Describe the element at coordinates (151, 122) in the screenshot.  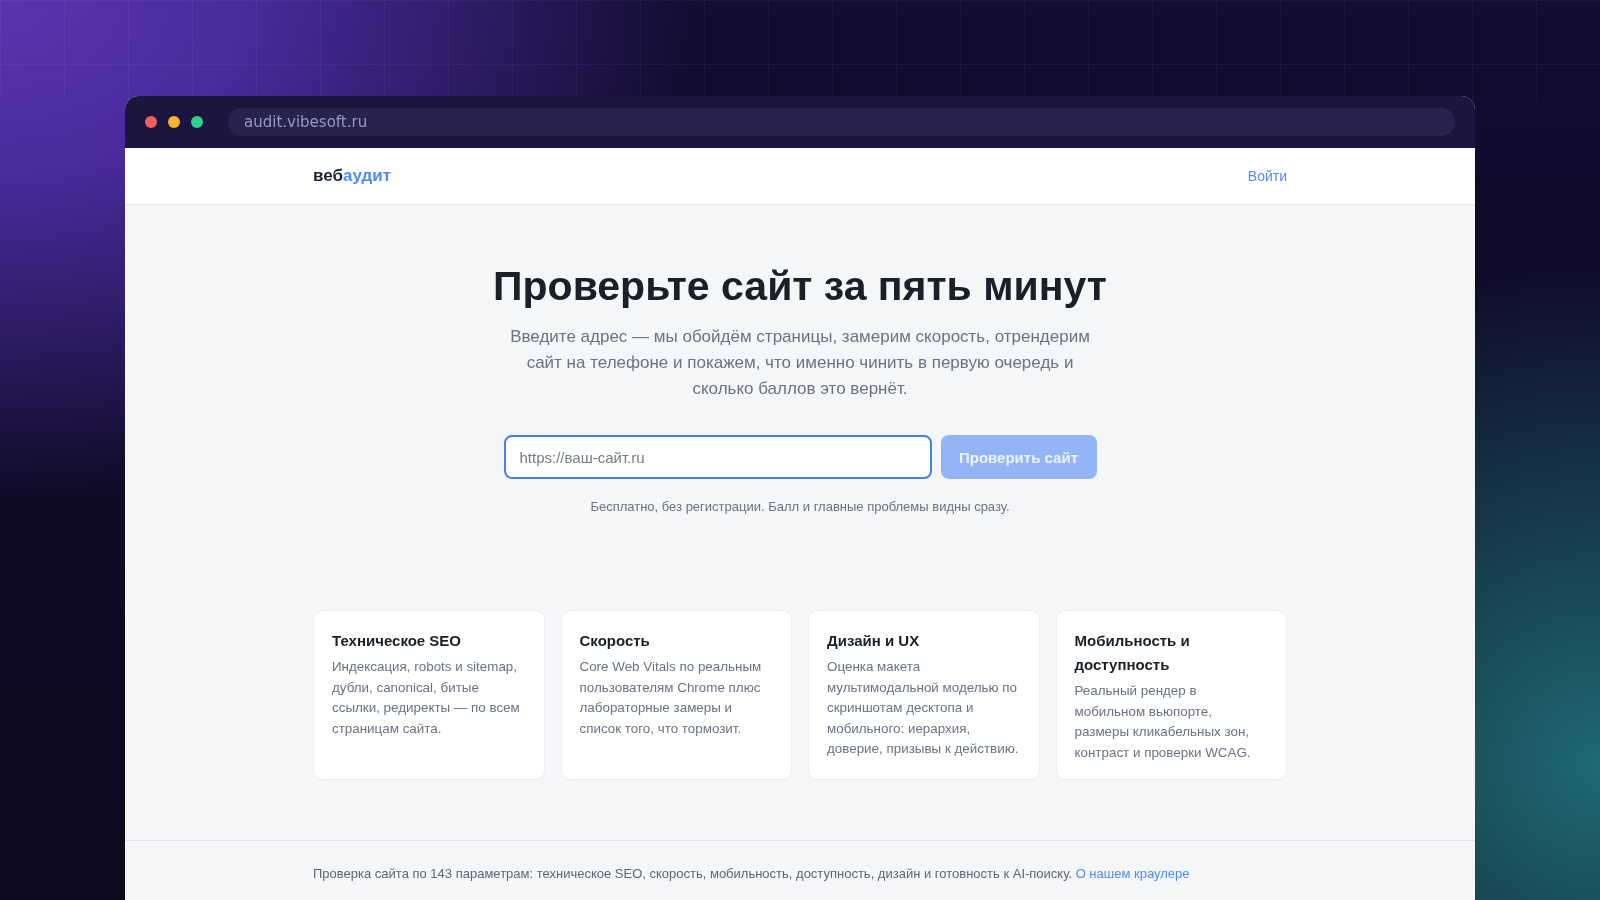
I see `close-dot-icon` at that location.